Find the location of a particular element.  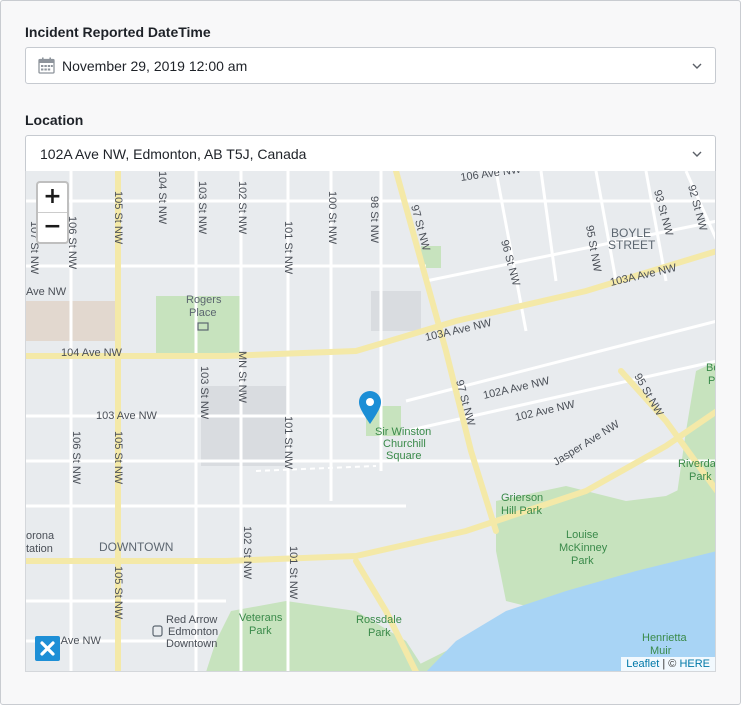

map-label: 106 St NW is located at coordinates (76, 458).